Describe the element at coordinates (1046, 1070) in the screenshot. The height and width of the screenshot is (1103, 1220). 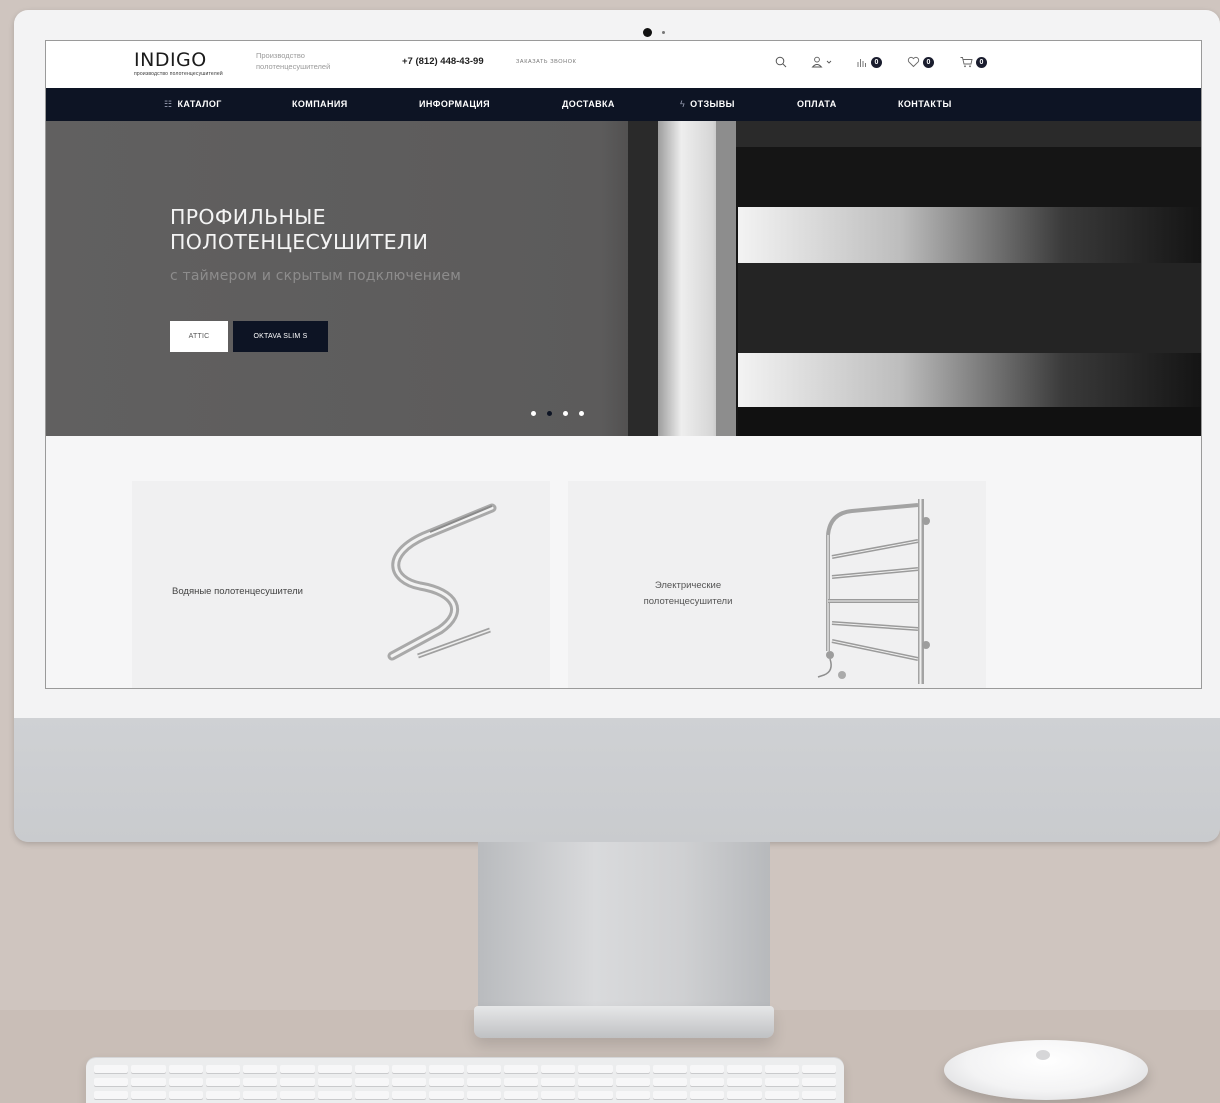
I see `mouse` at that location.